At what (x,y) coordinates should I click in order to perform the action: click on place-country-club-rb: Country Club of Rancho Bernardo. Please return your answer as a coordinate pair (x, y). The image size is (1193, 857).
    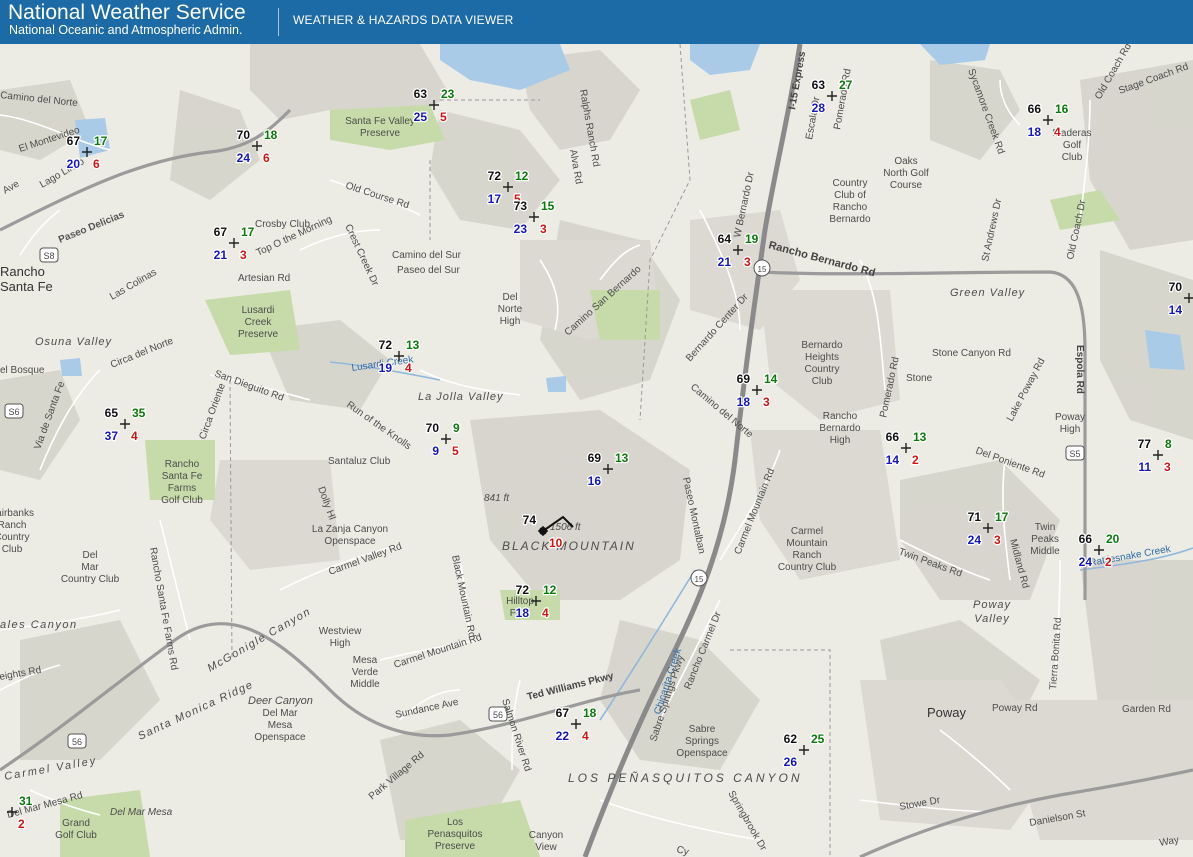
    Looking at the image, I should click on (850, 201).